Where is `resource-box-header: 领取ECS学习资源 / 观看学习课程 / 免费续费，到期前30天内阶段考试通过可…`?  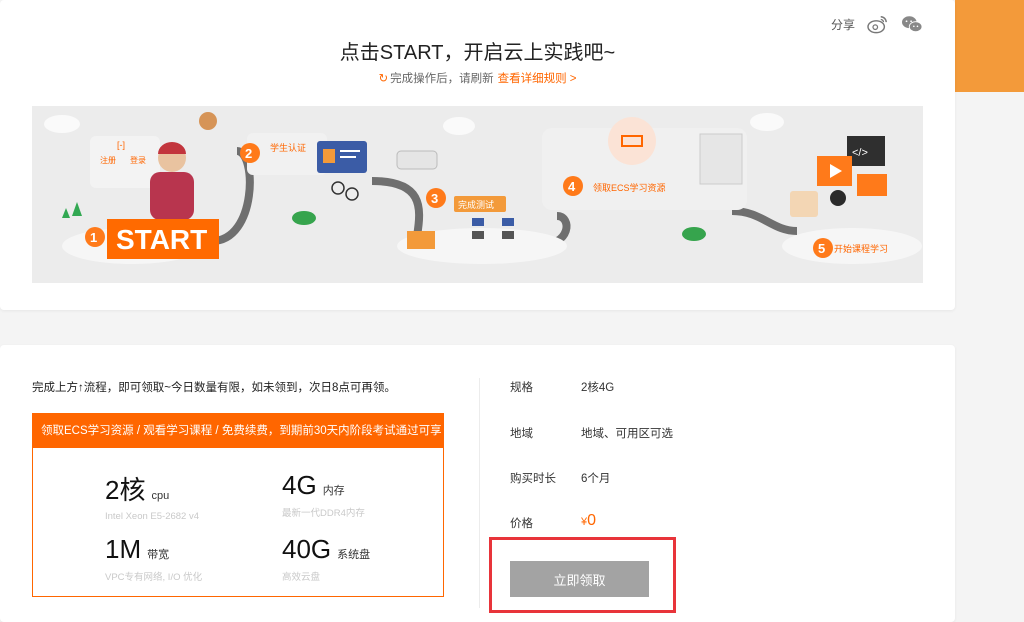 resource-box-header: 领取ECS学习资源 / 观看学习课程 / 免费续费，到期前30天内阶段考试通过可… is located at coordinates (238, 431).